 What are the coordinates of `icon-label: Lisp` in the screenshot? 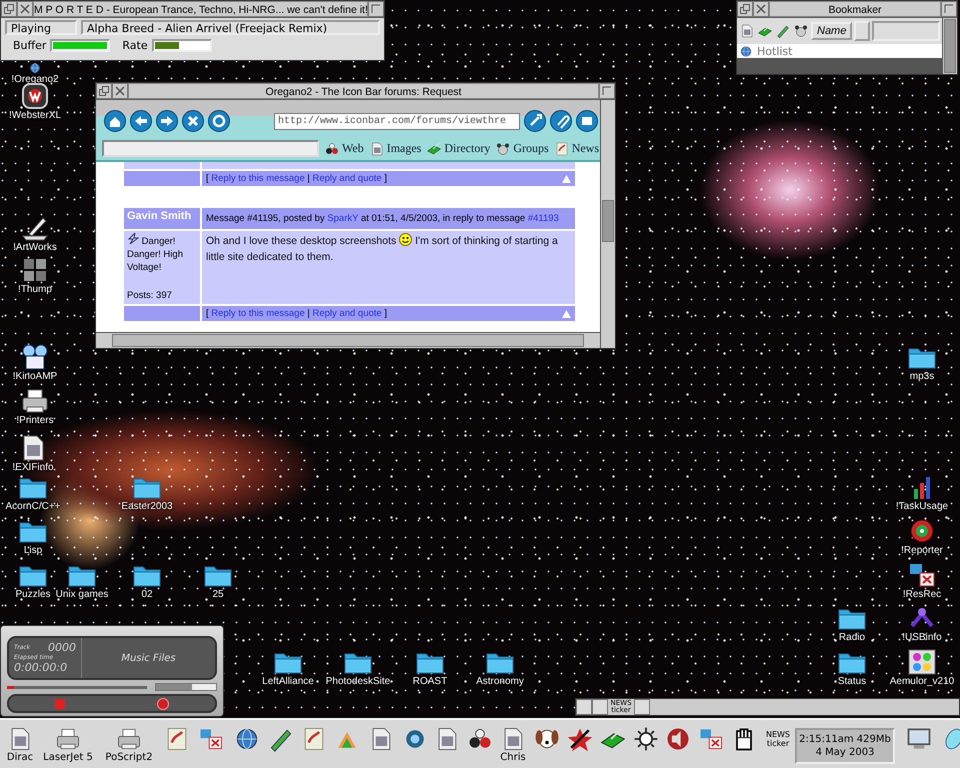 It's located at (33, 551).